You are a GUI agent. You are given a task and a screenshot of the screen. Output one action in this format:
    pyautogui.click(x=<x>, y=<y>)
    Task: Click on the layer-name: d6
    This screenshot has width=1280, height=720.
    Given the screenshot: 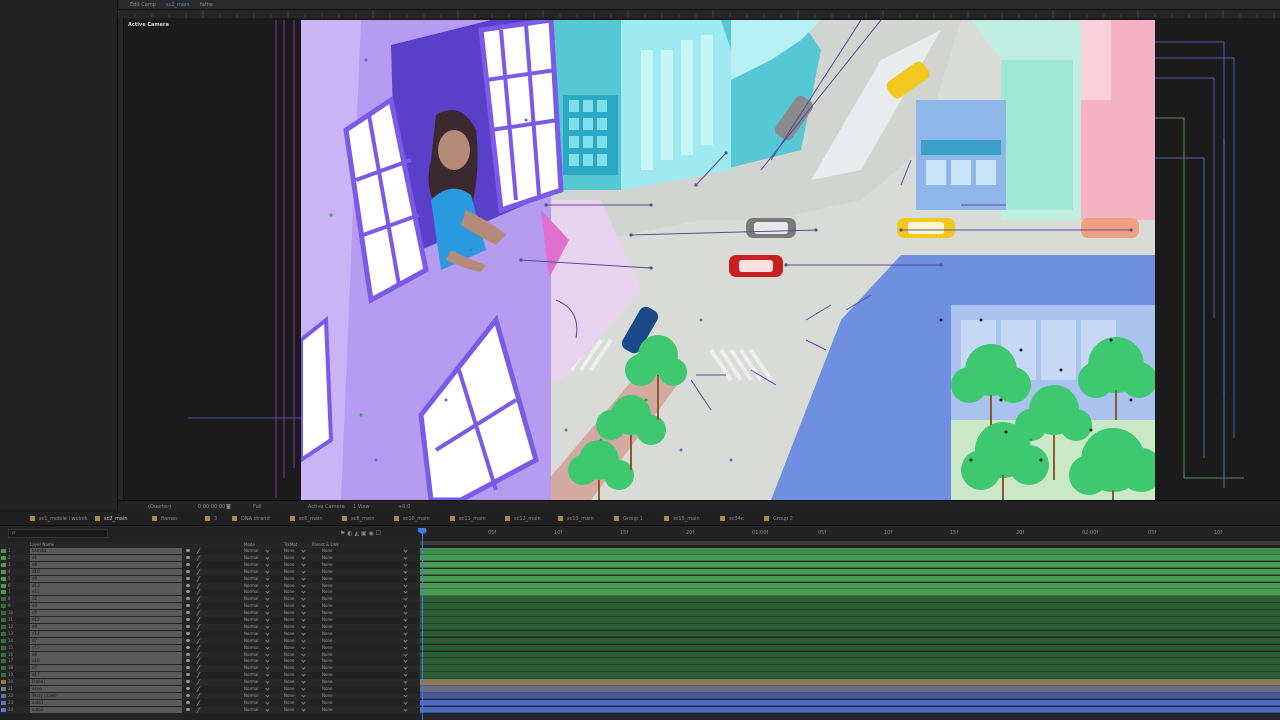 What is the action you would take?
    pyautogui.click(x=106, y=654)
    